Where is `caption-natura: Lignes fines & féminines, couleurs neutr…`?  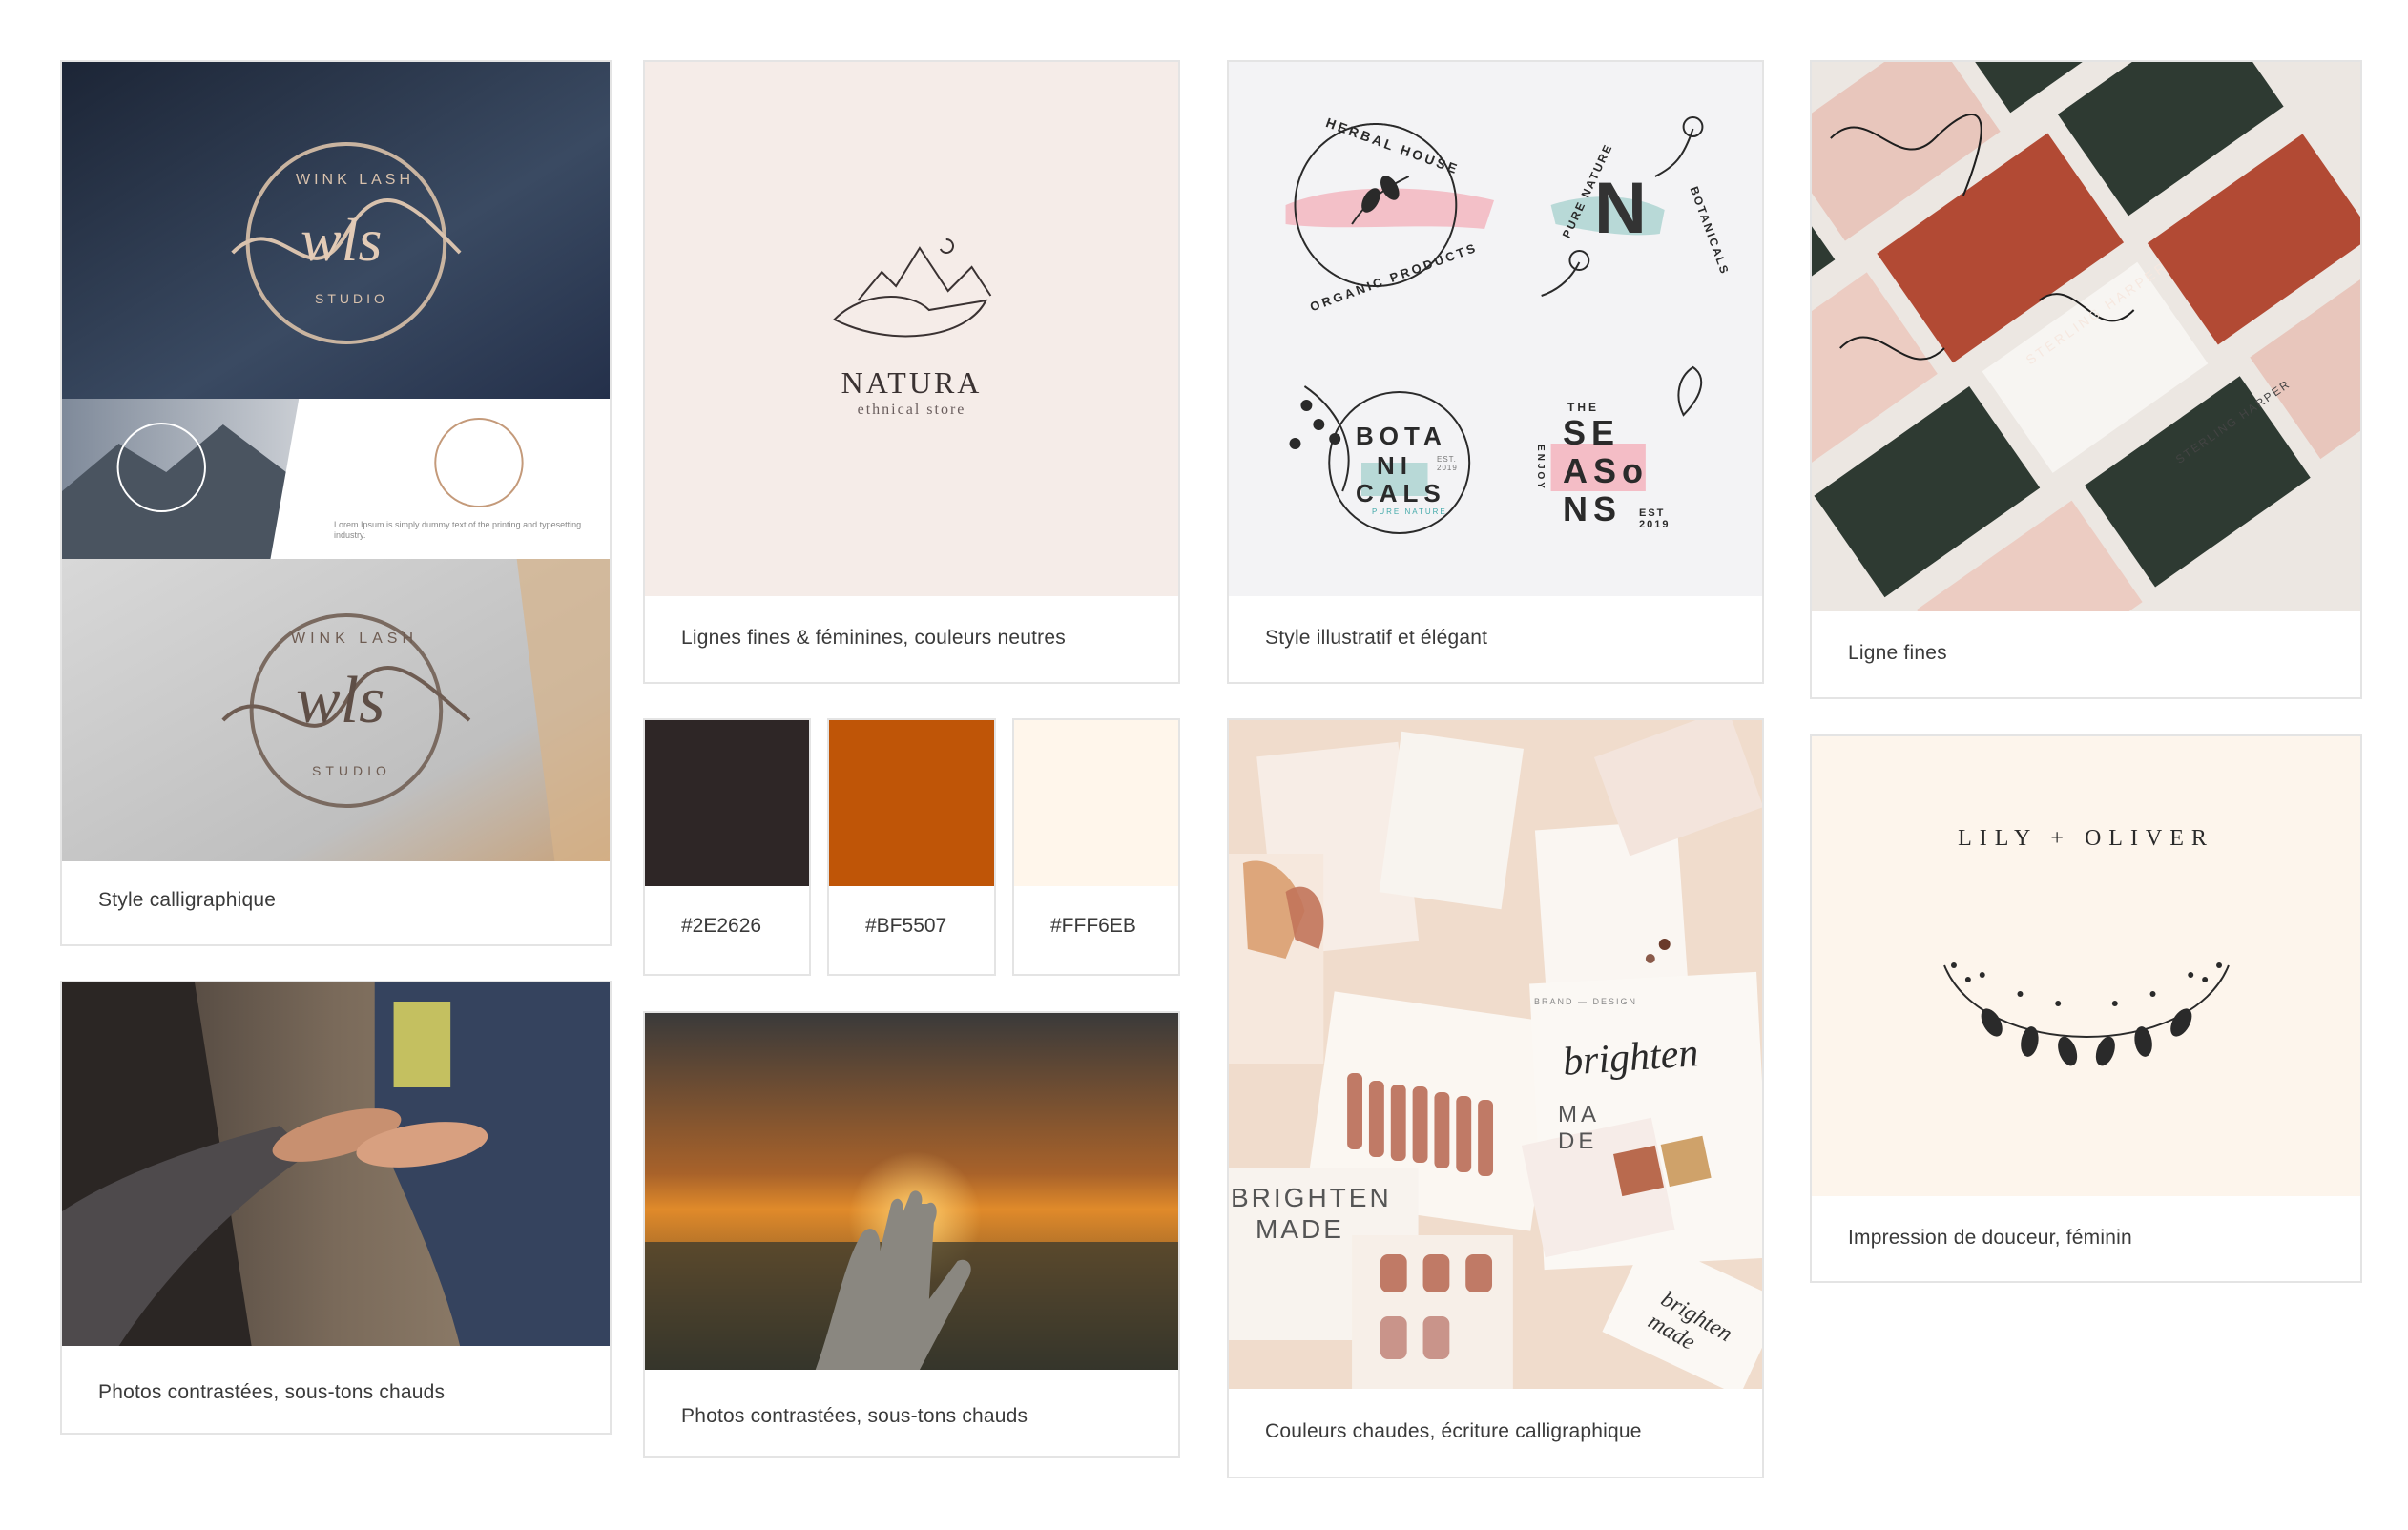 caption-natura: Lignes fines & féminines, couleurs neutr… is located at coordinates (873, 638).